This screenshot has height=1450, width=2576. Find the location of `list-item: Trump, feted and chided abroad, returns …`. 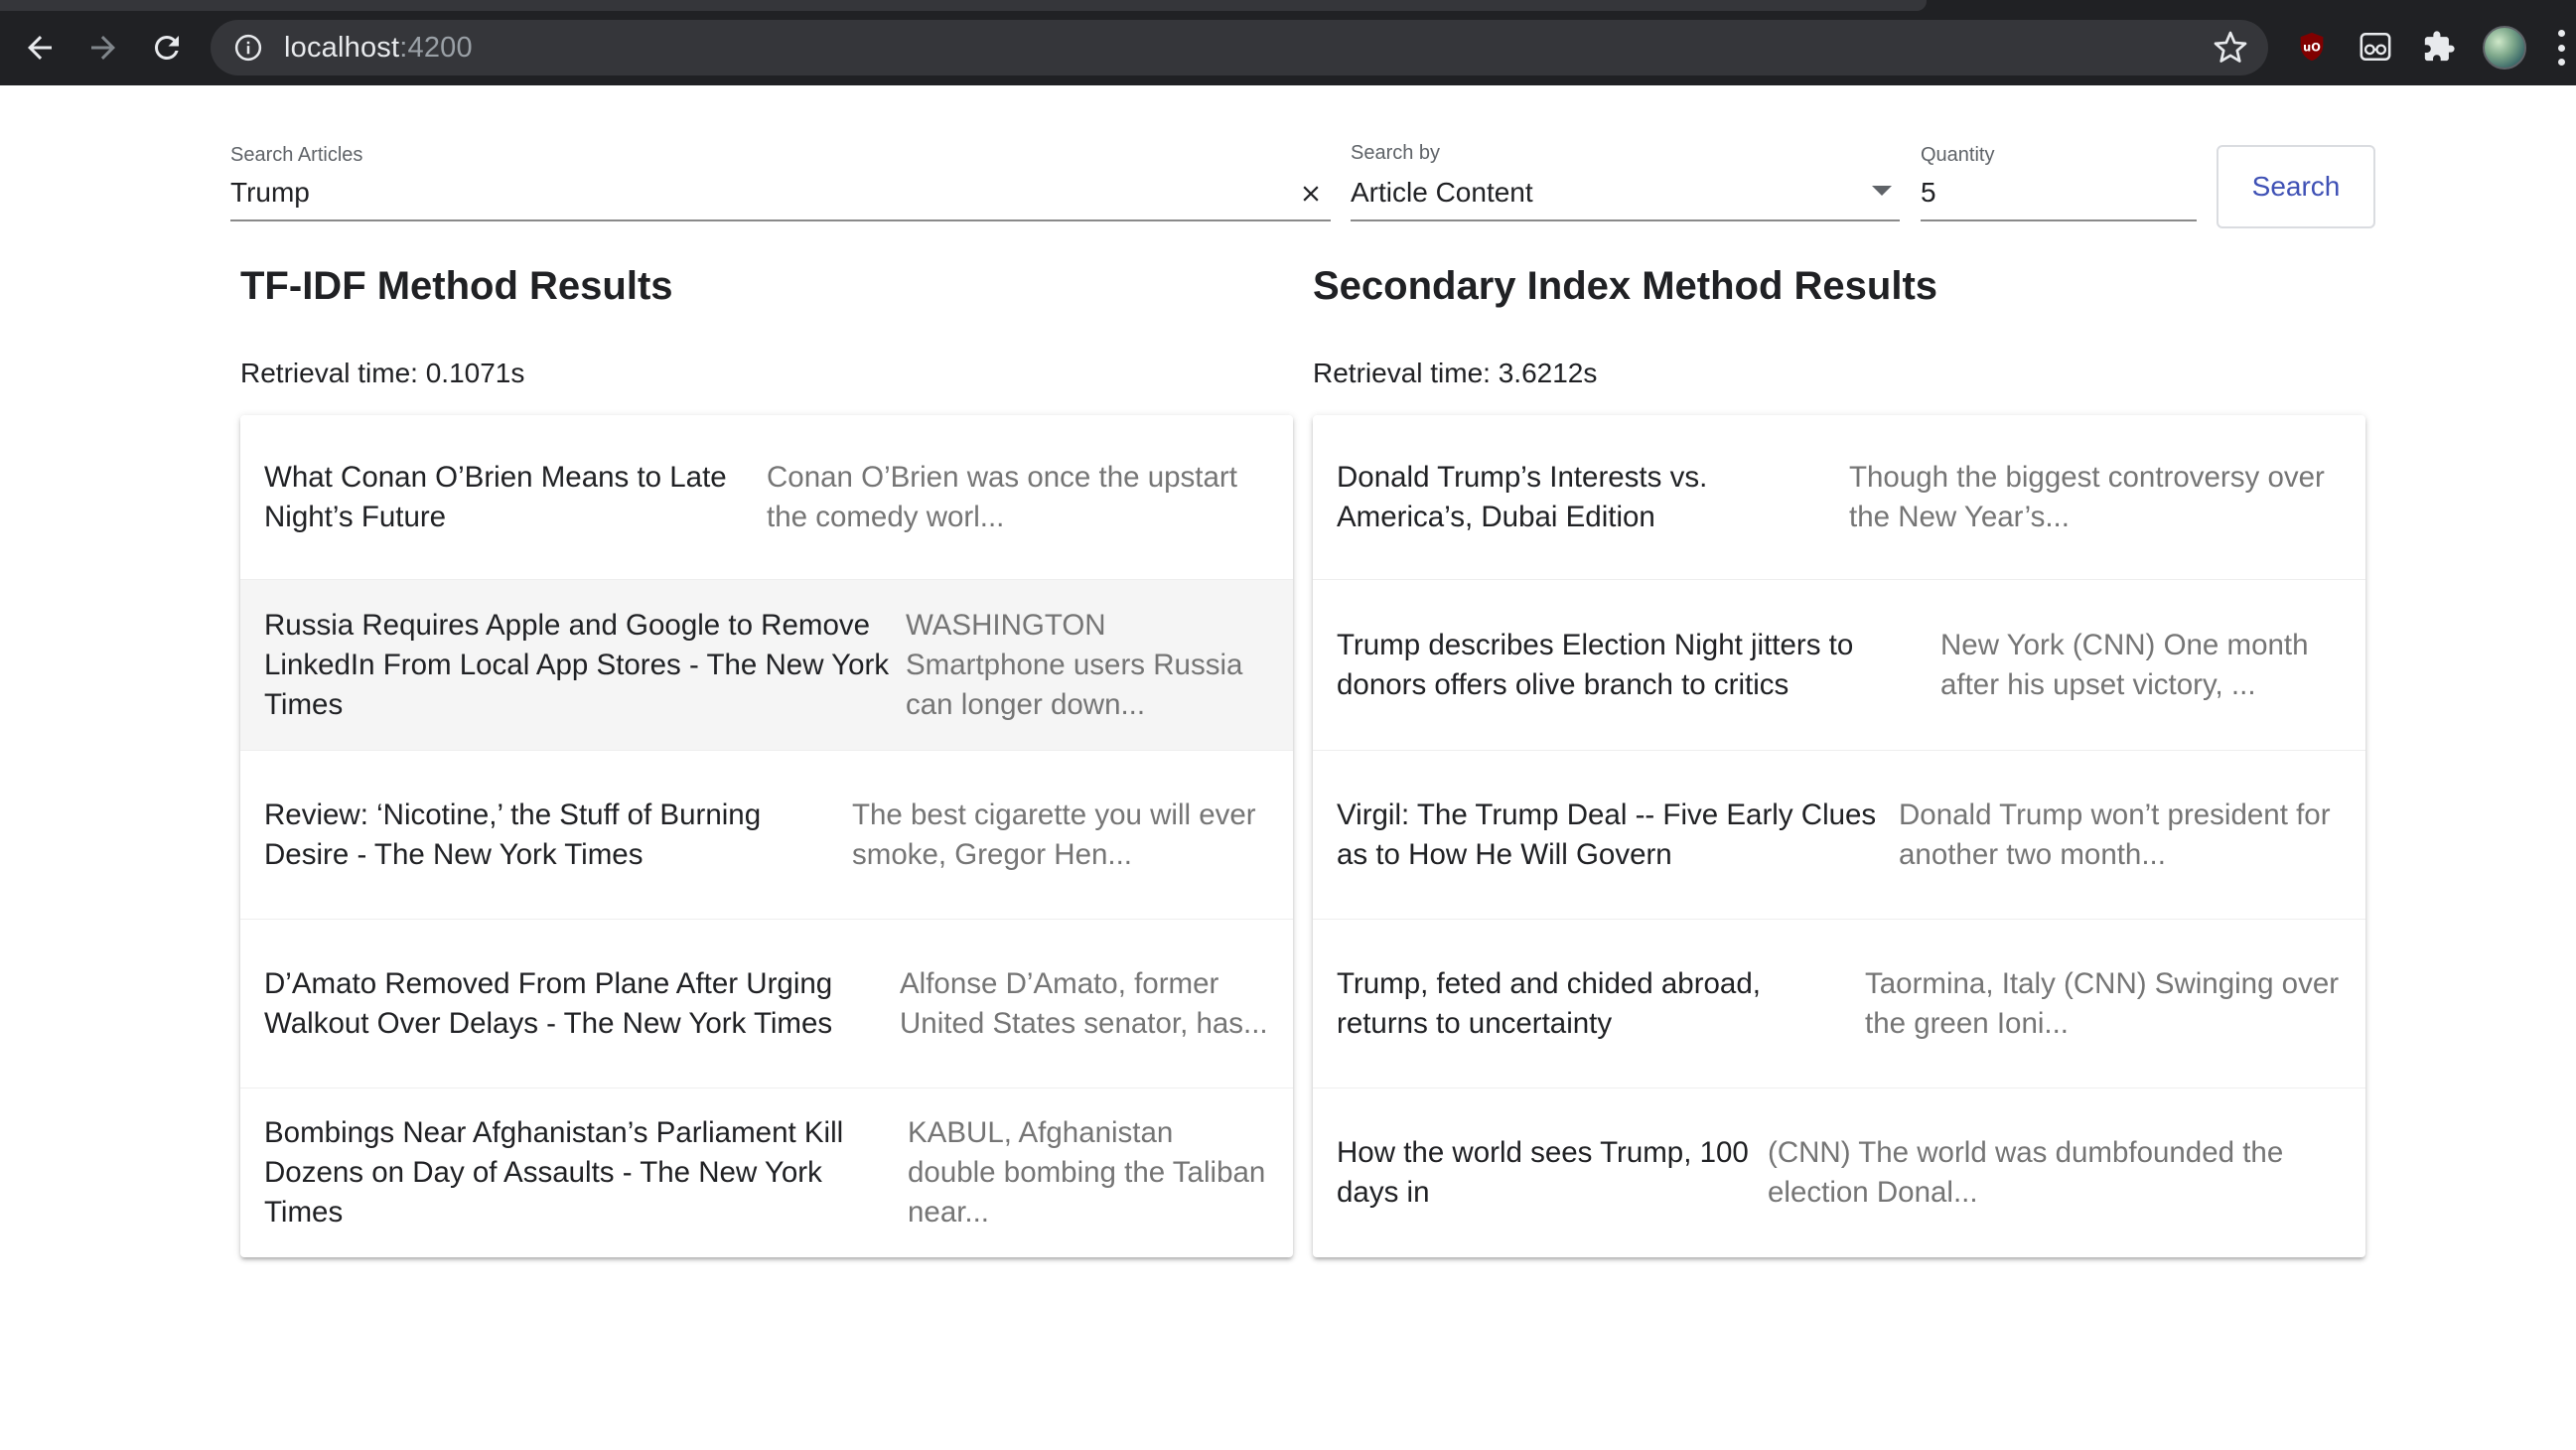

list-item: Trump, feted and chided abroad, returns … is located at coordinates (1839, 1004).